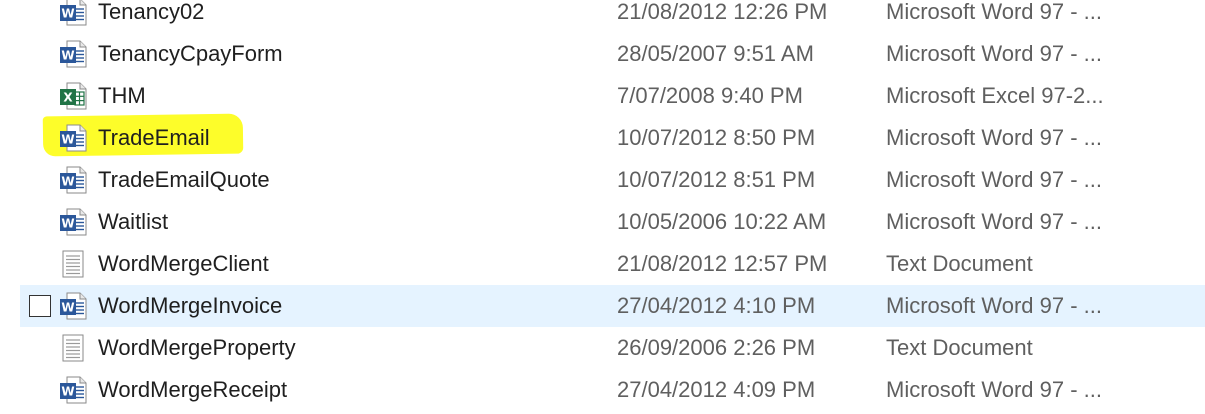 This screenshot has width=1205, height=414. What do you see at coordinates (184, 179) in the screenshot?
I see `file-name: TradeEmailQuote` at bounding box center [184, 179].